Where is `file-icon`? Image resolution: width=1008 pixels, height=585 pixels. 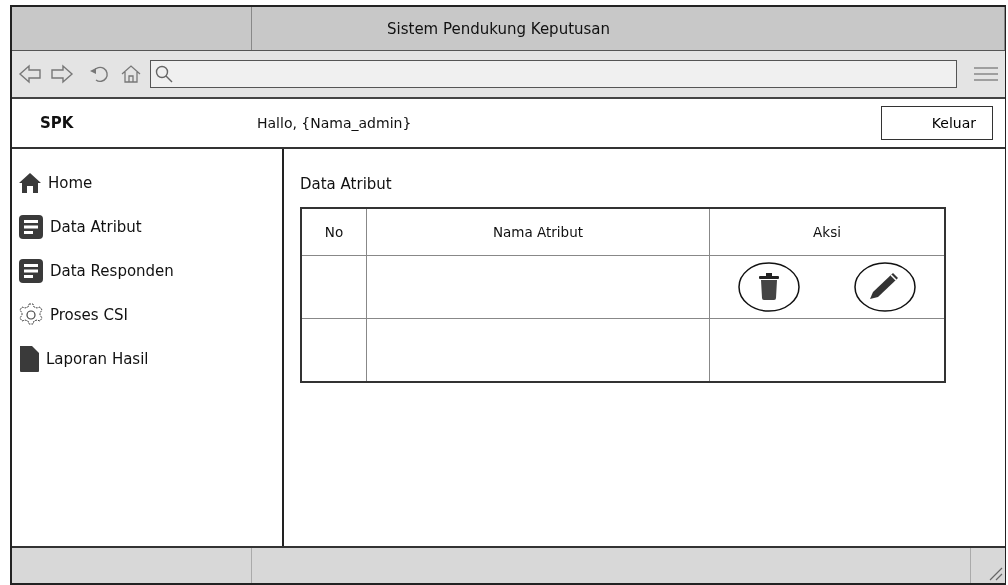
file-icon is located at coordinates (29, 359).